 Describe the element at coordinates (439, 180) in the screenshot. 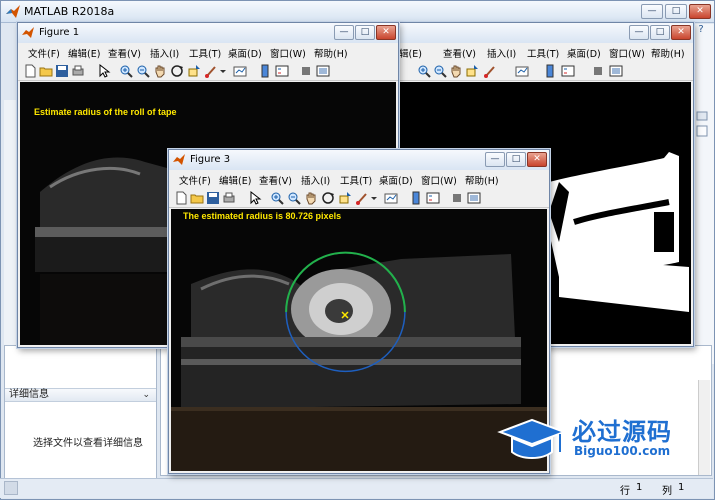

I see `fig3-menu-window: 窗口(W)` at that location.